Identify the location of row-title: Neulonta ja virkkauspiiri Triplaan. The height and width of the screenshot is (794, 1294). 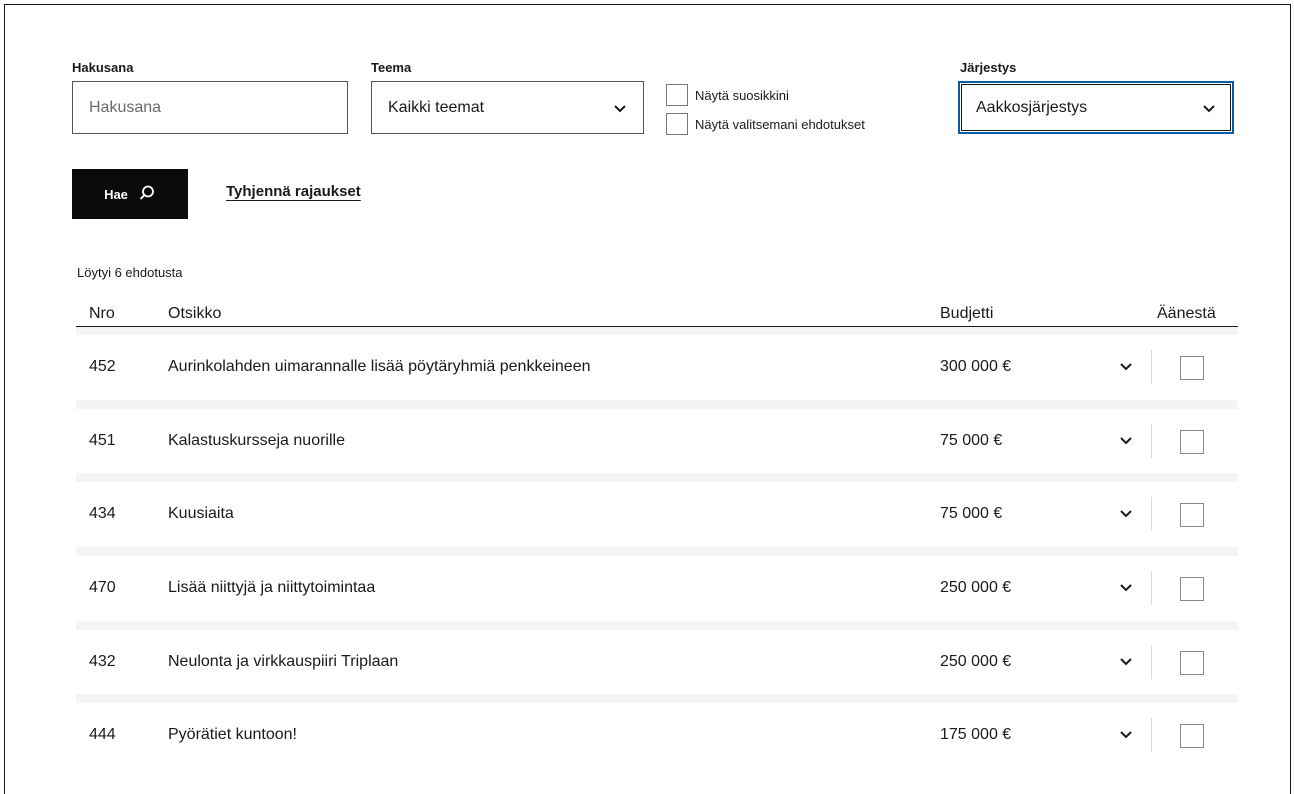
(283, 661).